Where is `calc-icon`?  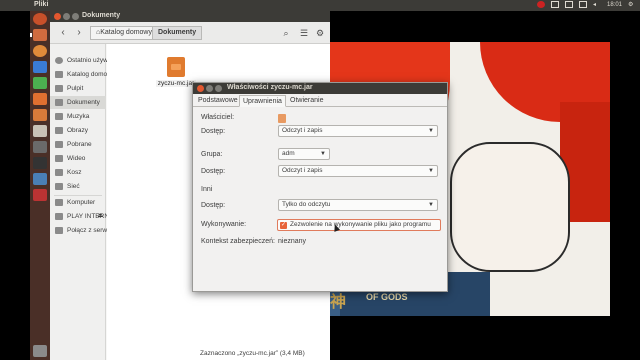
calc-icon is located at coordinates (40, 83).